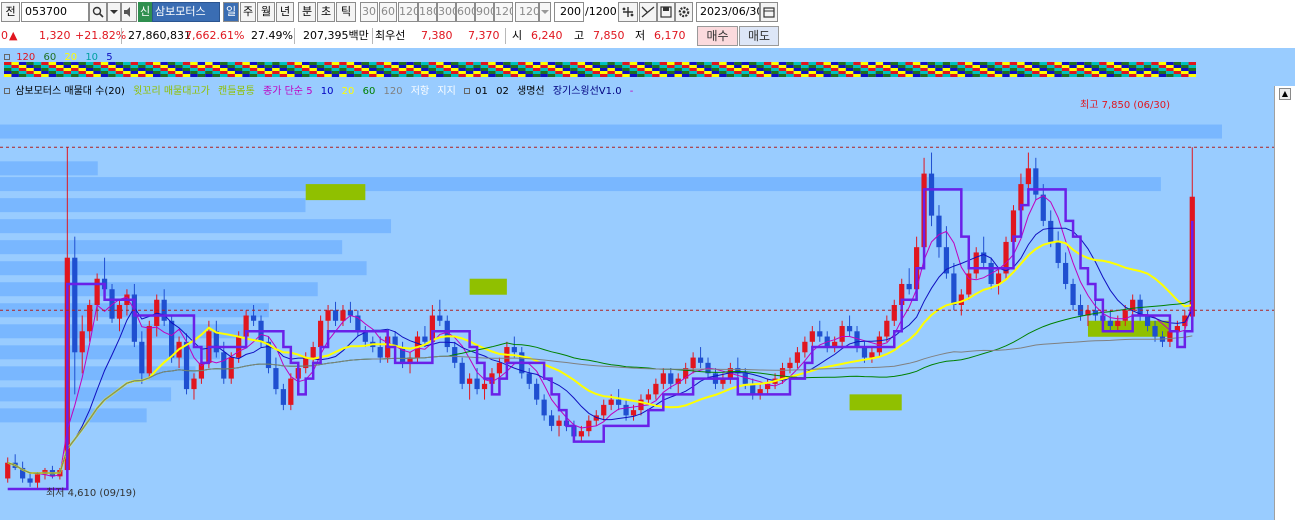 This screenshot has height=520, width=1295. I want to click on gear-icon, so click(684, 12).